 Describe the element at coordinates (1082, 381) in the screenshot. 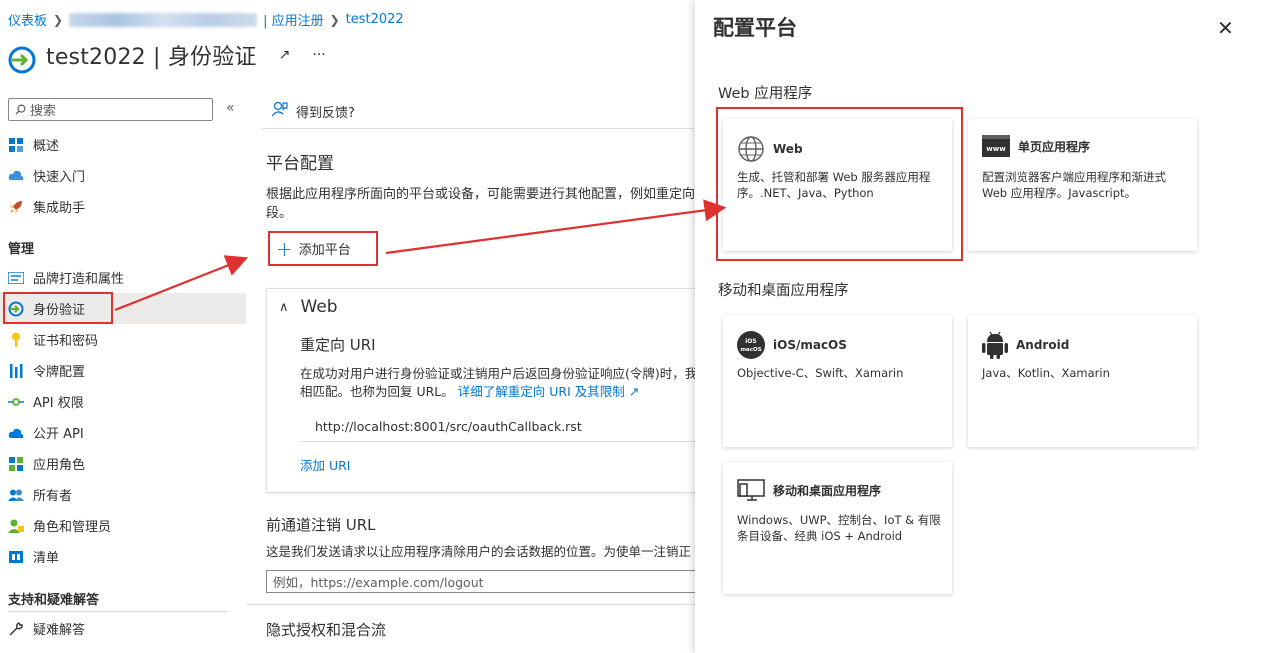

I see `tile-android: Android Java、Kotlin、Xamarin` at that location.